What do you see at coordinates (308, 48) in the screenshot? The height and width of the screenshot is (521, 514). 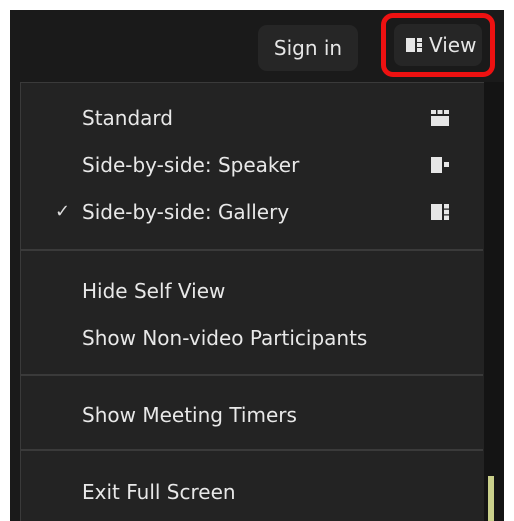 I see `sign-in-button: Sign in` at bounding box center [308, 48].